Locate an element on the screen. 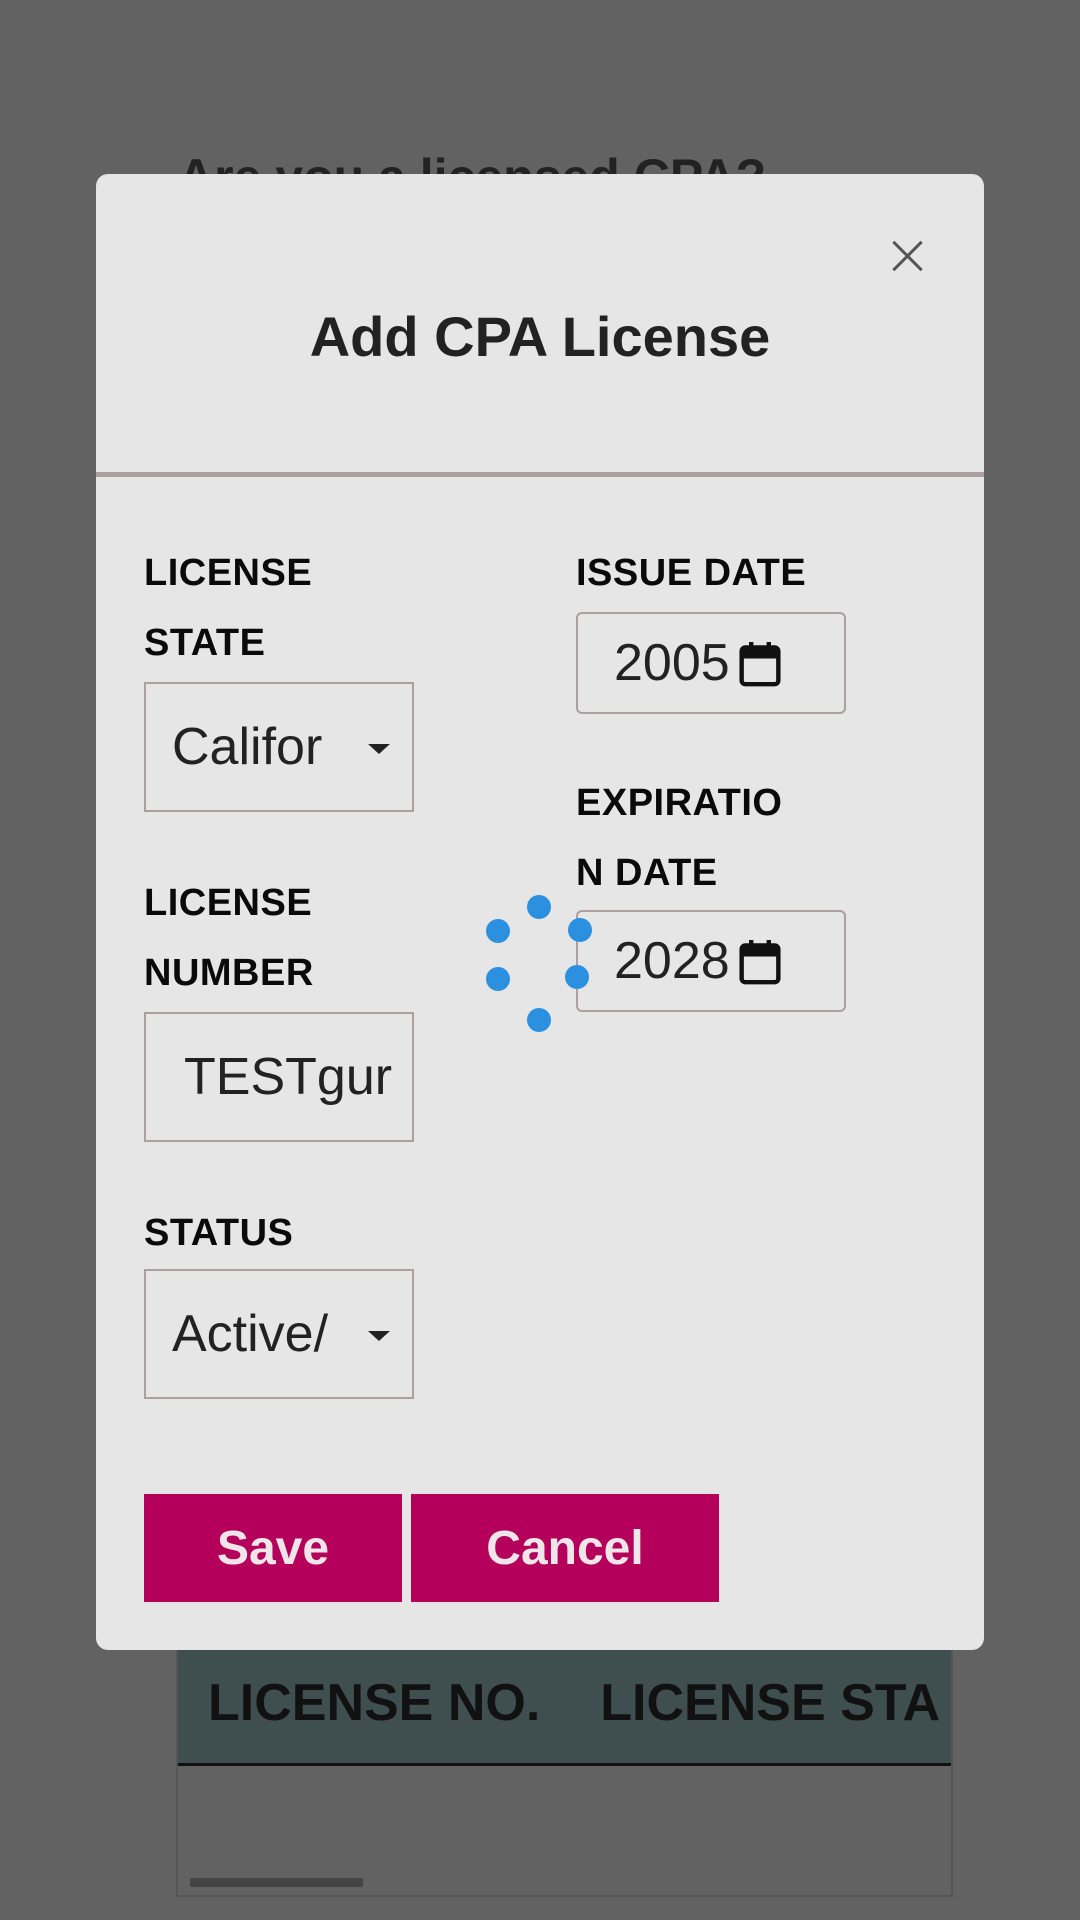 The width and height of the screenshot is (1080, 1920). license-number-input: TESTgur is located at coordinates (279, 1077).